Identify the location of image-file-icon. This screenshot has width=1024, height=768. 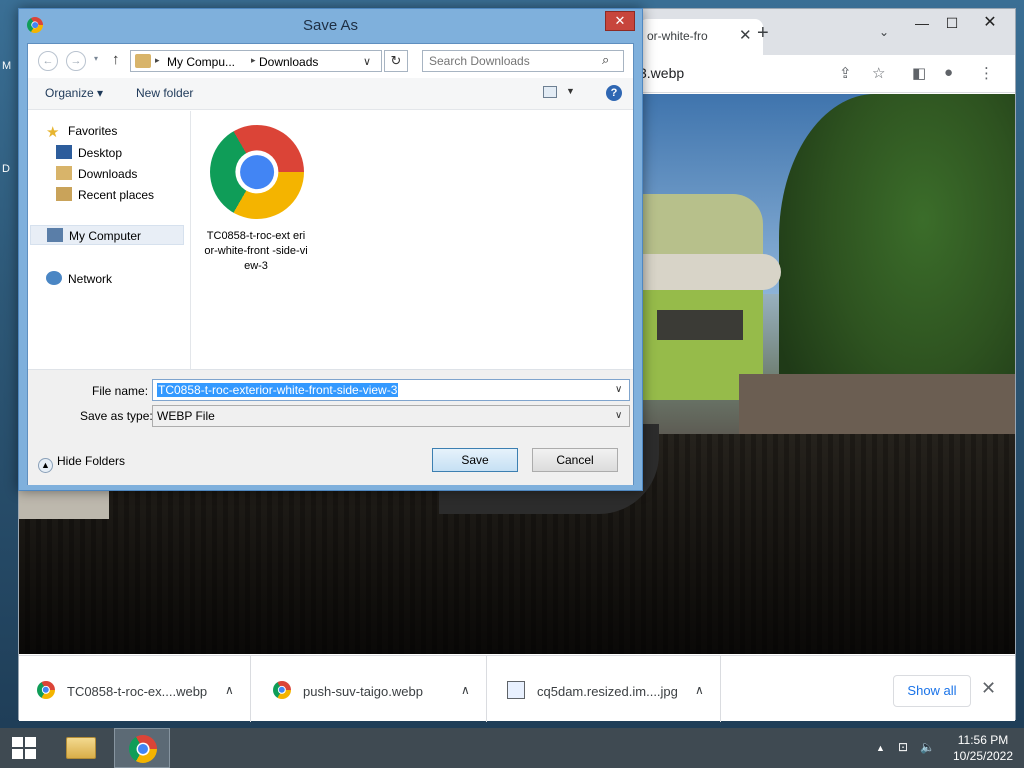
(516, 690).